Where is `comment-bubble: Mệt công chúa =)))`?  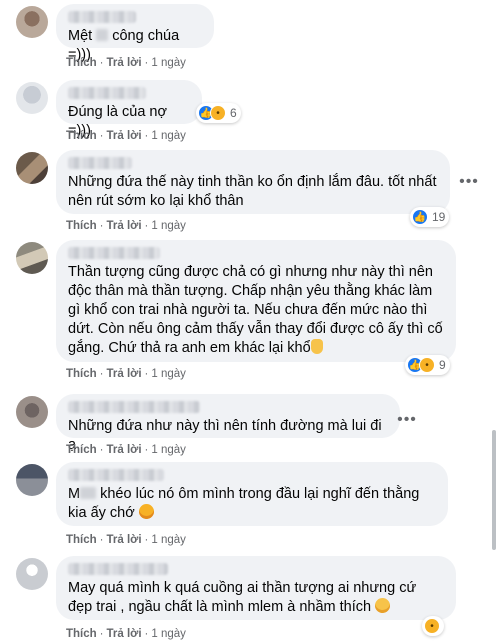
comment-bubble: Mệt công chúa =))) is located at coordinates (135, 33).